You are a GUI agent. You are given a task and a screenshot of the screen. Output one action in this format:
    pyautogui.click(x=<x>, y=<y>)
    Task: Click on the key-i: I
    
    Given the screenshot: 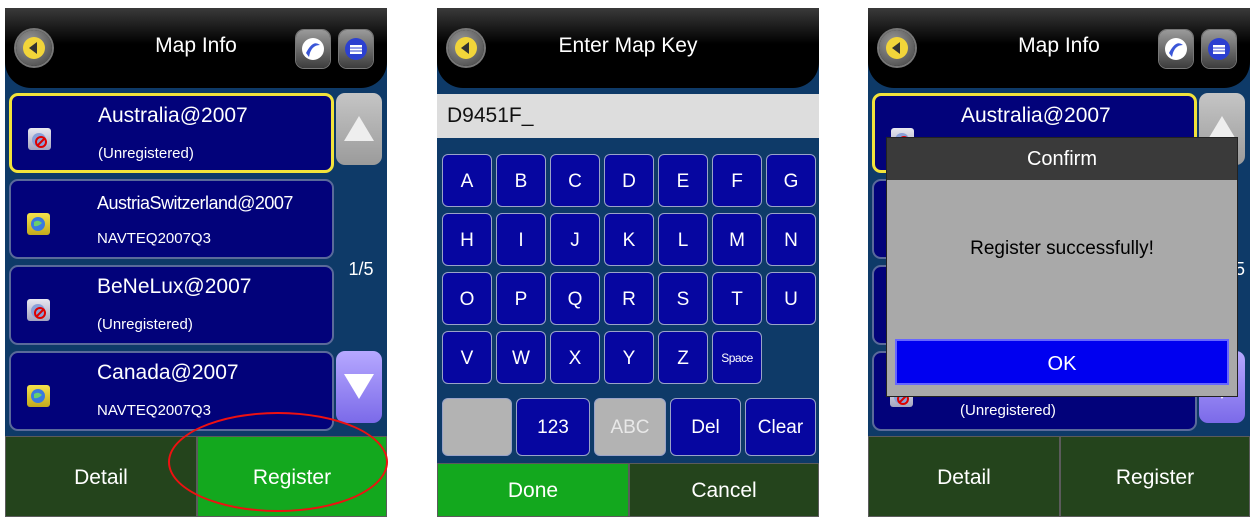 What is the action you would take?
    pyautogui.click(x=521, y=239)
    